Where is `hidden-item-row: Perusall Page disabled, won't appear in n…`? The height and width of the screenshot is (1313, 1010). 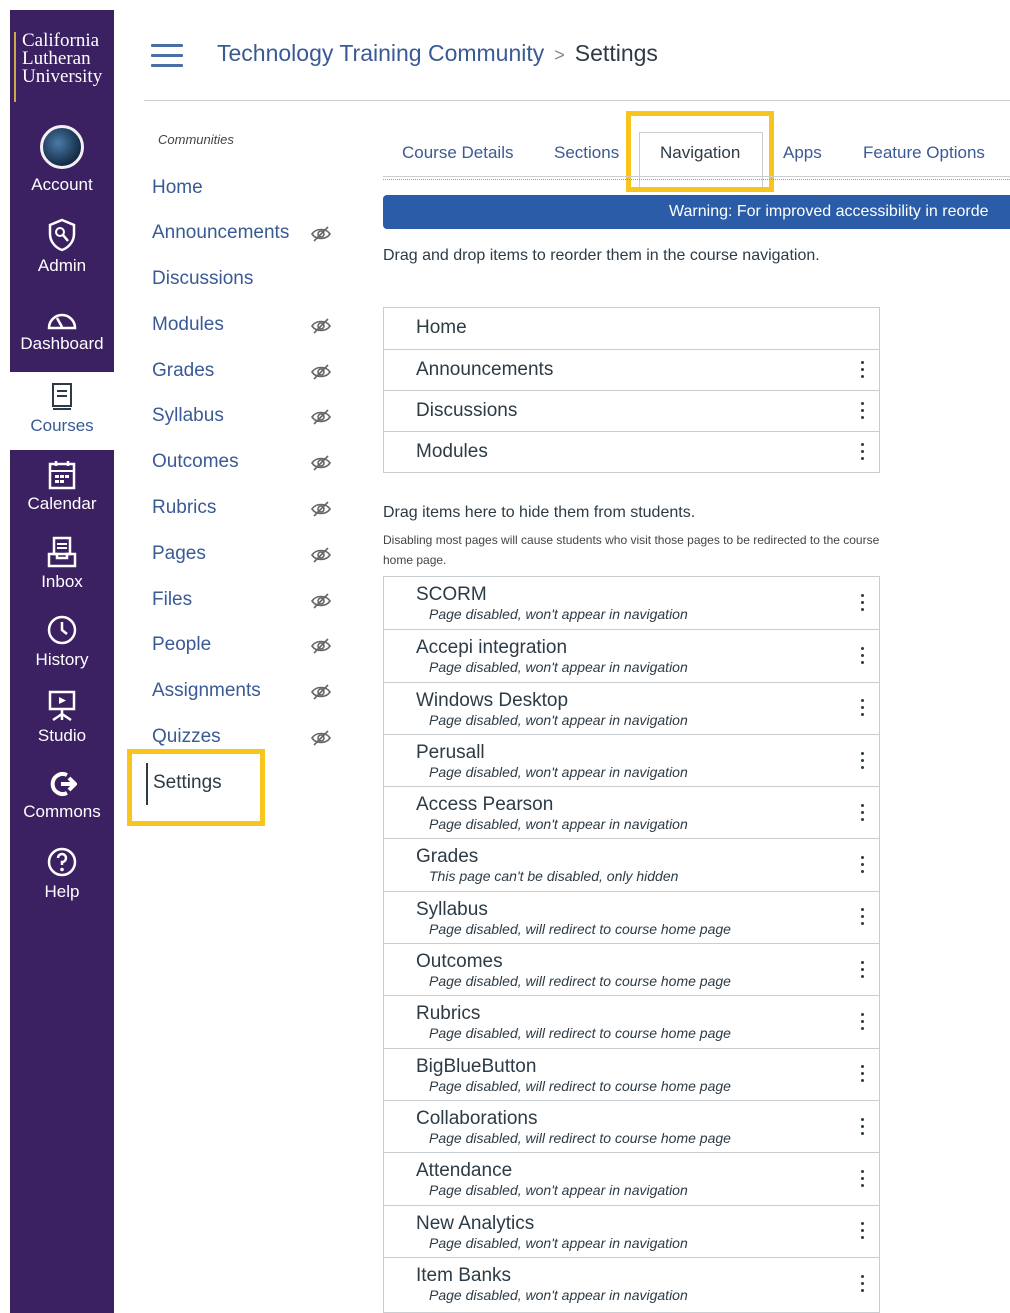
hidden-item-row: Perusall Page disabled, won't appear in n… is located at coordinates (631, 759).